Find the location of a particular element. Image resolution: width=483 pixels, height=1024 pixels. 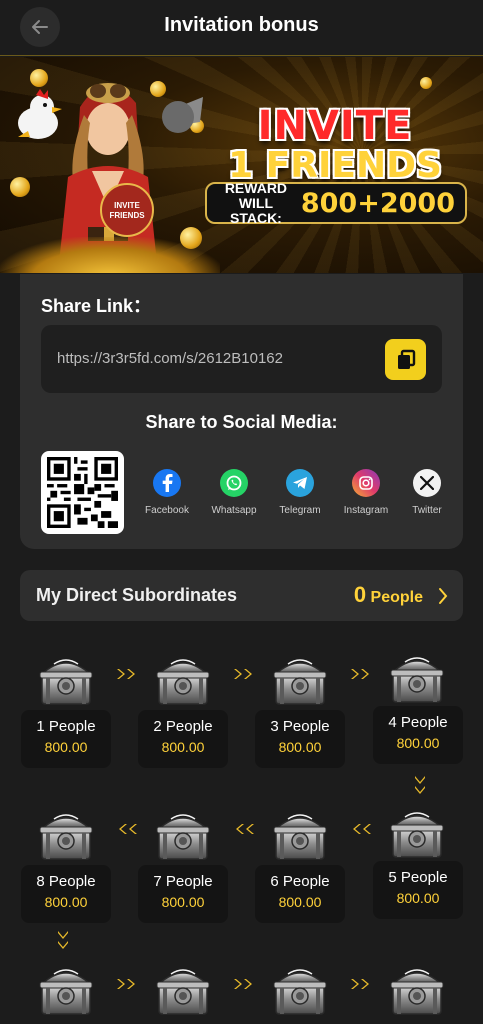

tier-card-1: 1 People 800.00 is located at coordinates (66, 739).